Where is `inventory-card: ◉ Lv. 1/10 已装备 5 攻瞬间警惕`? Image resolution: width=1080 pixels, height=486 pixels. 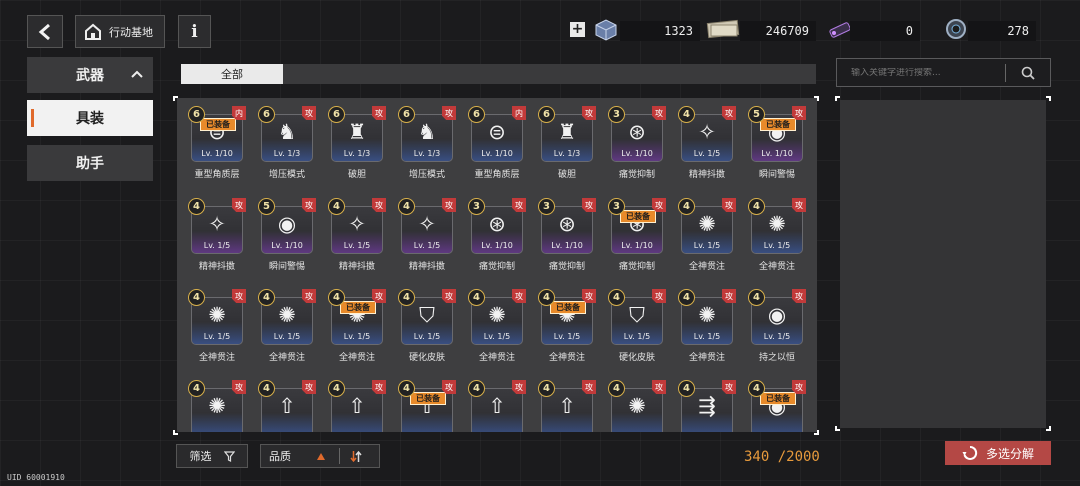
inventory-card: ◉ Lv. 1/10 已装备 5 攻瞬间警惕 is located at coordinates (777, 146).